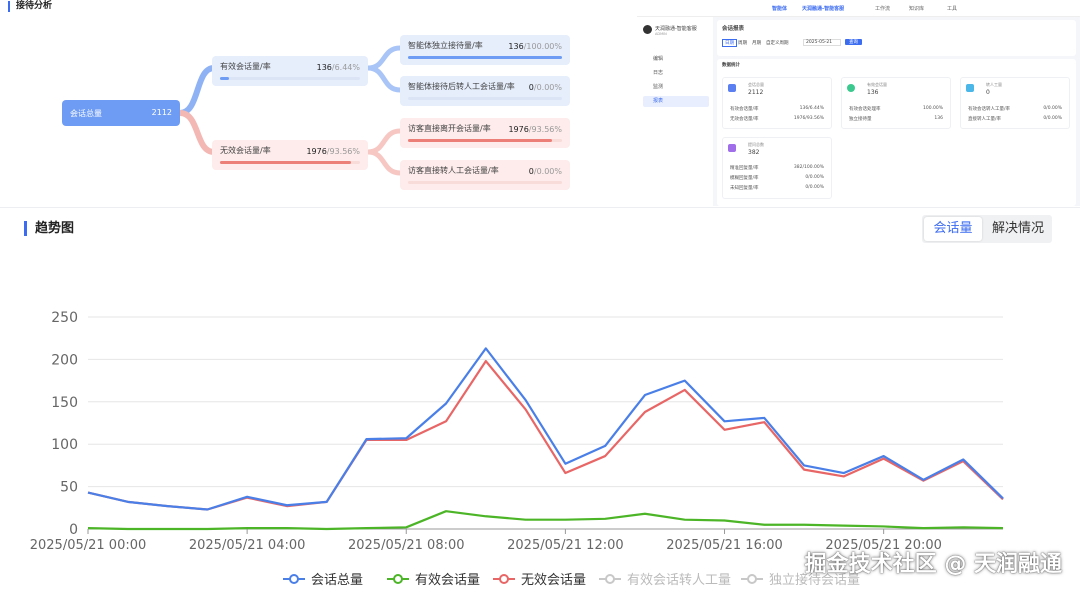 Image resolution: width=1080 pixels, height=596 pixels. Describe the element at coordinates (547, 171) in the screenshot. I see `node-visitor-transfer-pct: /0.00%` at that location.